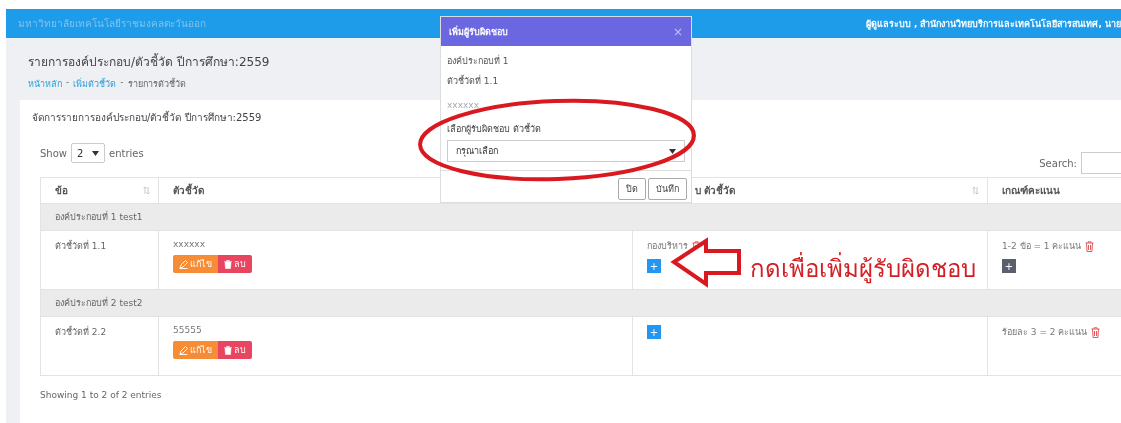 This screenshot has width=1121, height=423. Describe the element at coordinates (188, 190) in the screenshot. I see `column-header: ตัวชี้วัด` at that location.